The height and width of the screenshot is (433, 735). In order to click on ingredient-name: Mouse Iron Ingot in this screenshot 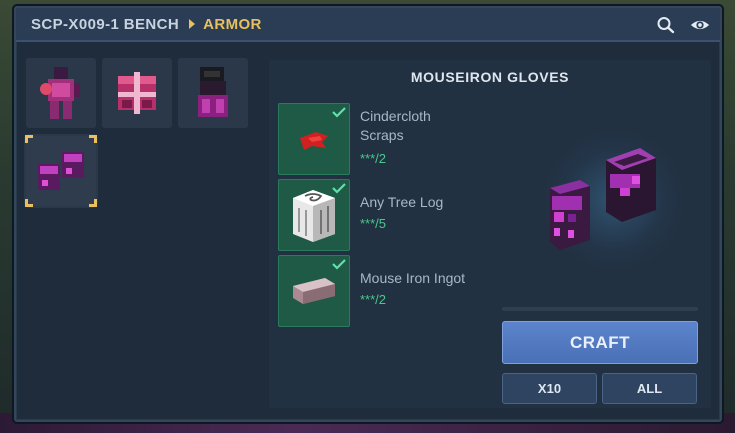, I will do `click(413, 278)`.